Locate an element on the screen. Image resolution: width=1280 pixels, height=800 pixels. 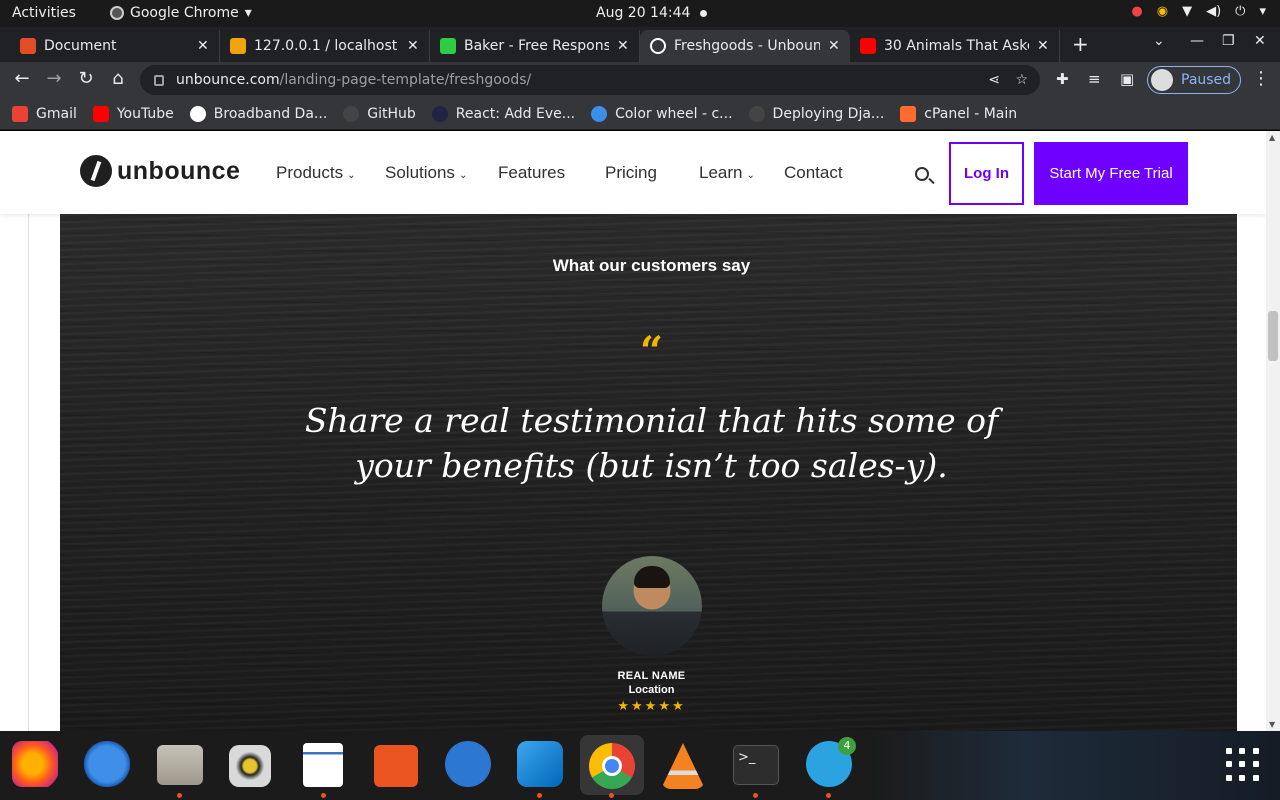
tab-baker: Baker - Free Responsi ✕ is located at coordinates (535, 46).